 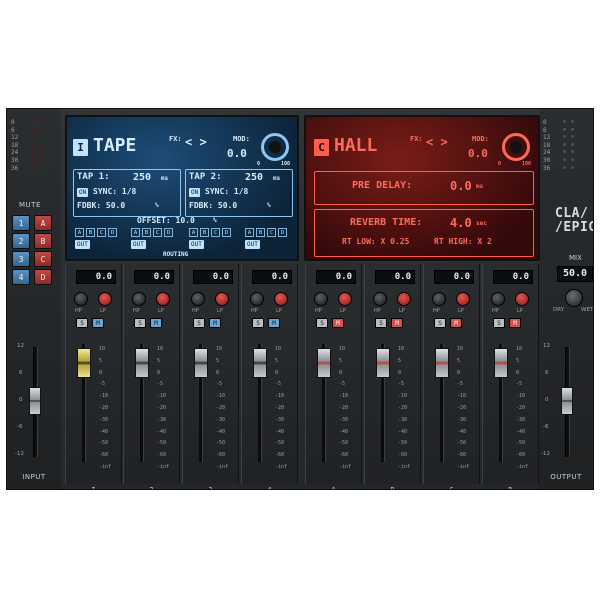 I want to click on hall-fx-arrows: < >, so click(x=437, y=142).